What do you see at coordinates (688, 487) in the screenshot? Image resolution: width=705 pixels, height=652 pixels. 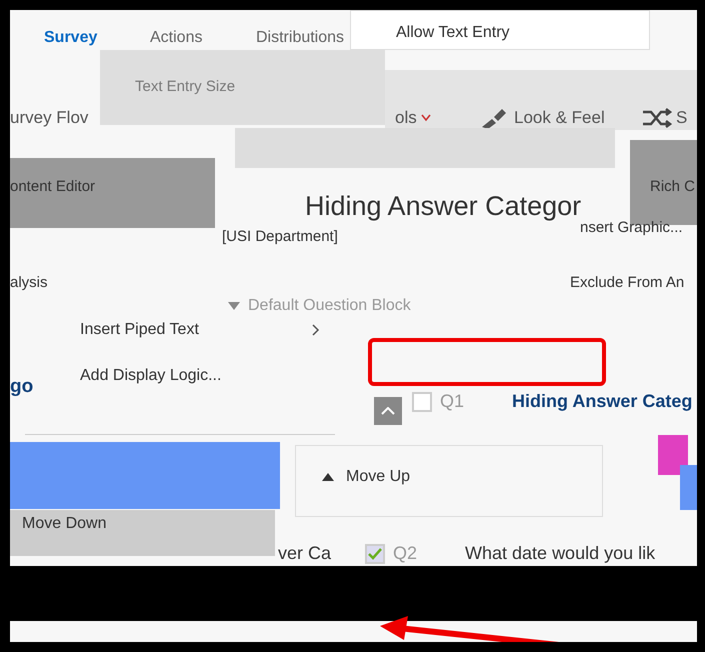 I see `side-block` at bounding box center [688, 487].